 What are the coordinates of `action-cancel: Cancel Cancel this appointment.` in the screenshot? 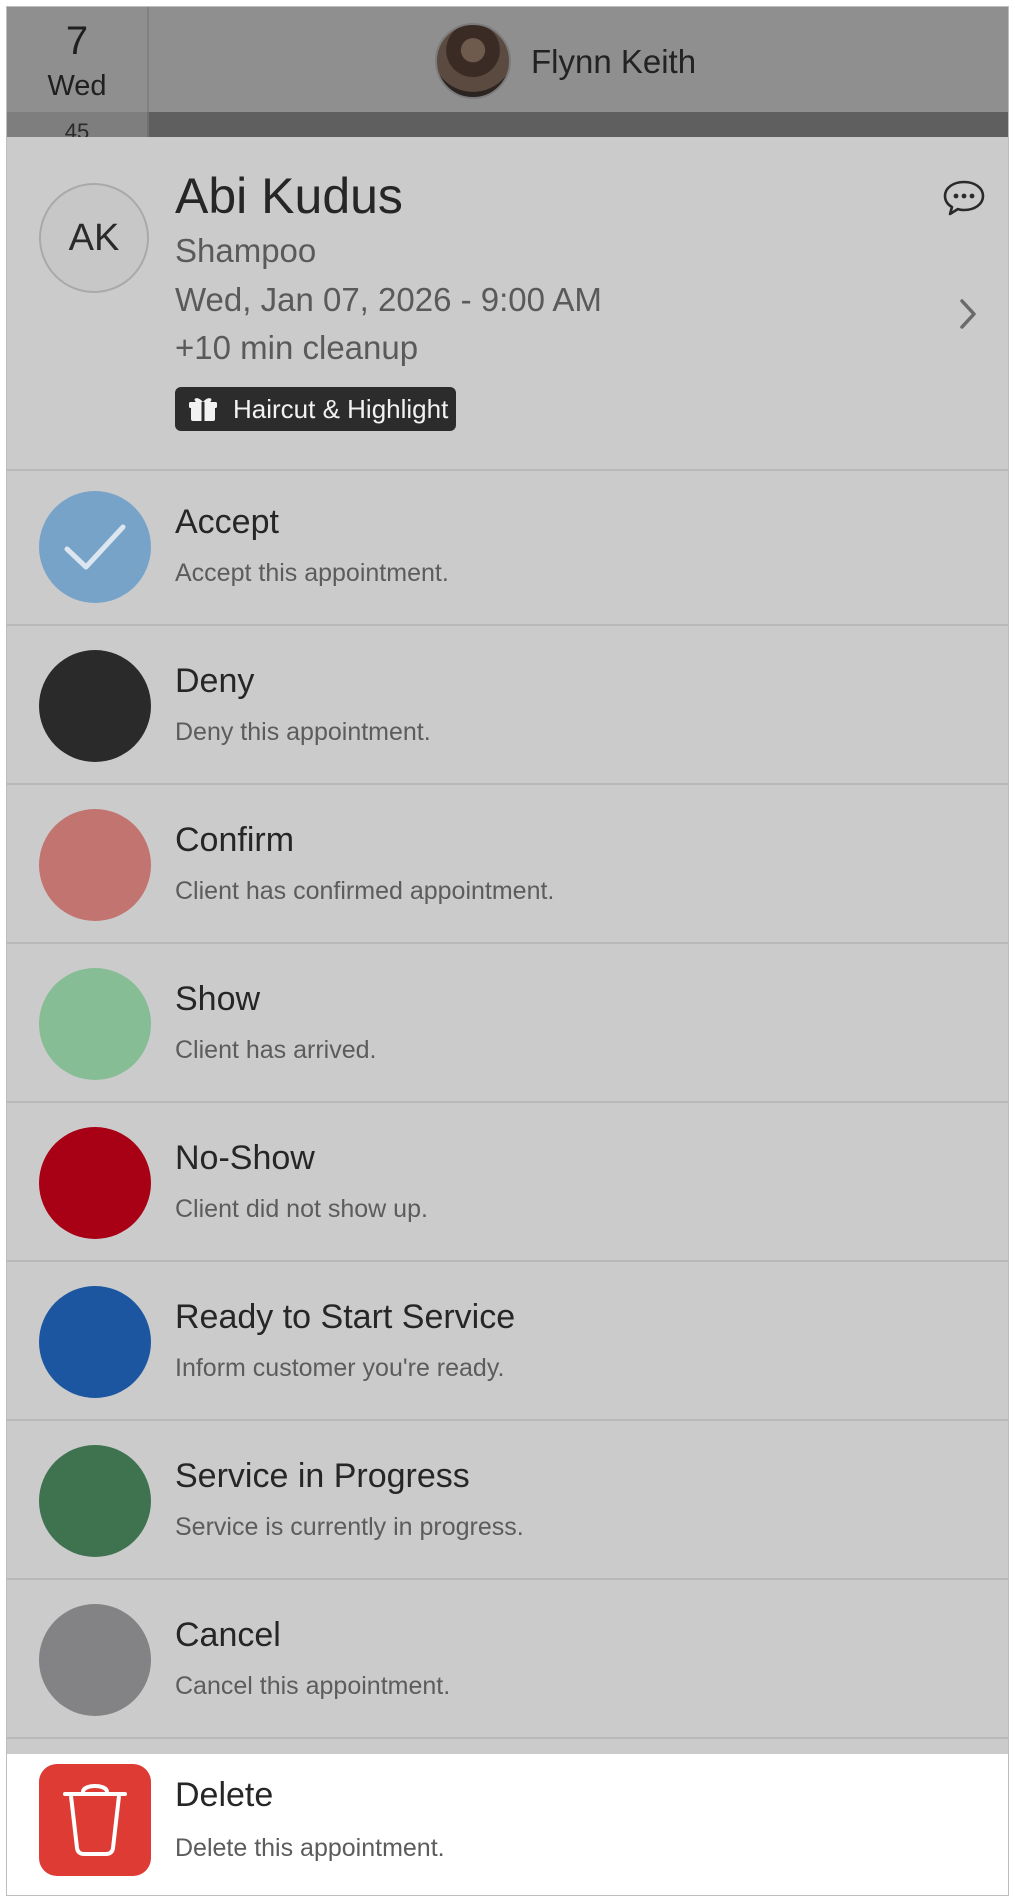 It's located at (507, 1660).